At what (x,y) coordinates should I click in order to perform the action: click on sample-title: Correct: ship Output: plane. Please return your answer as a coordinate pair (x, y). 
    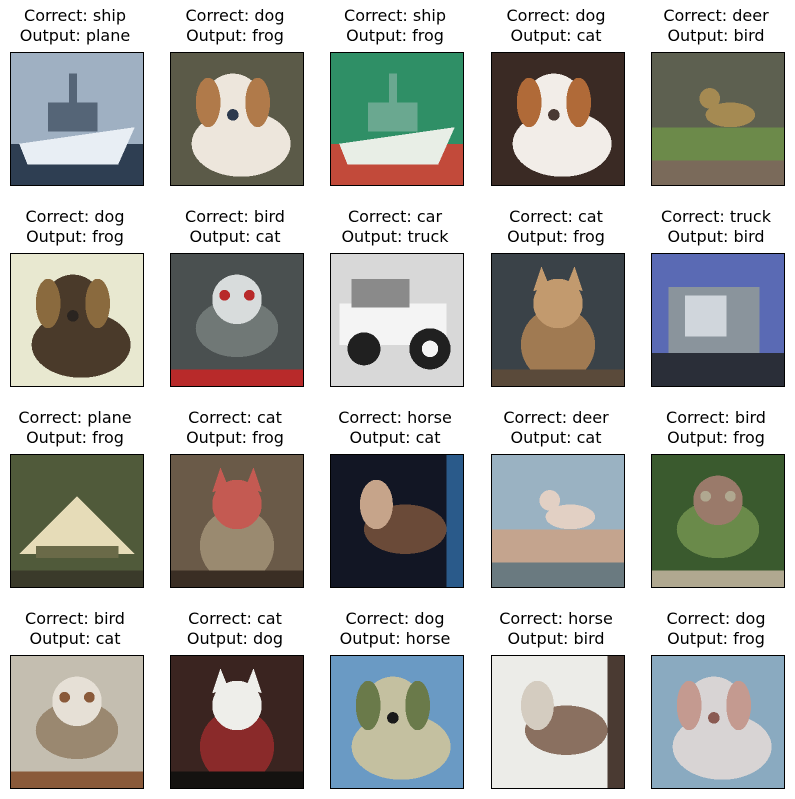
    Looking at the image, I should click on (80, 26).